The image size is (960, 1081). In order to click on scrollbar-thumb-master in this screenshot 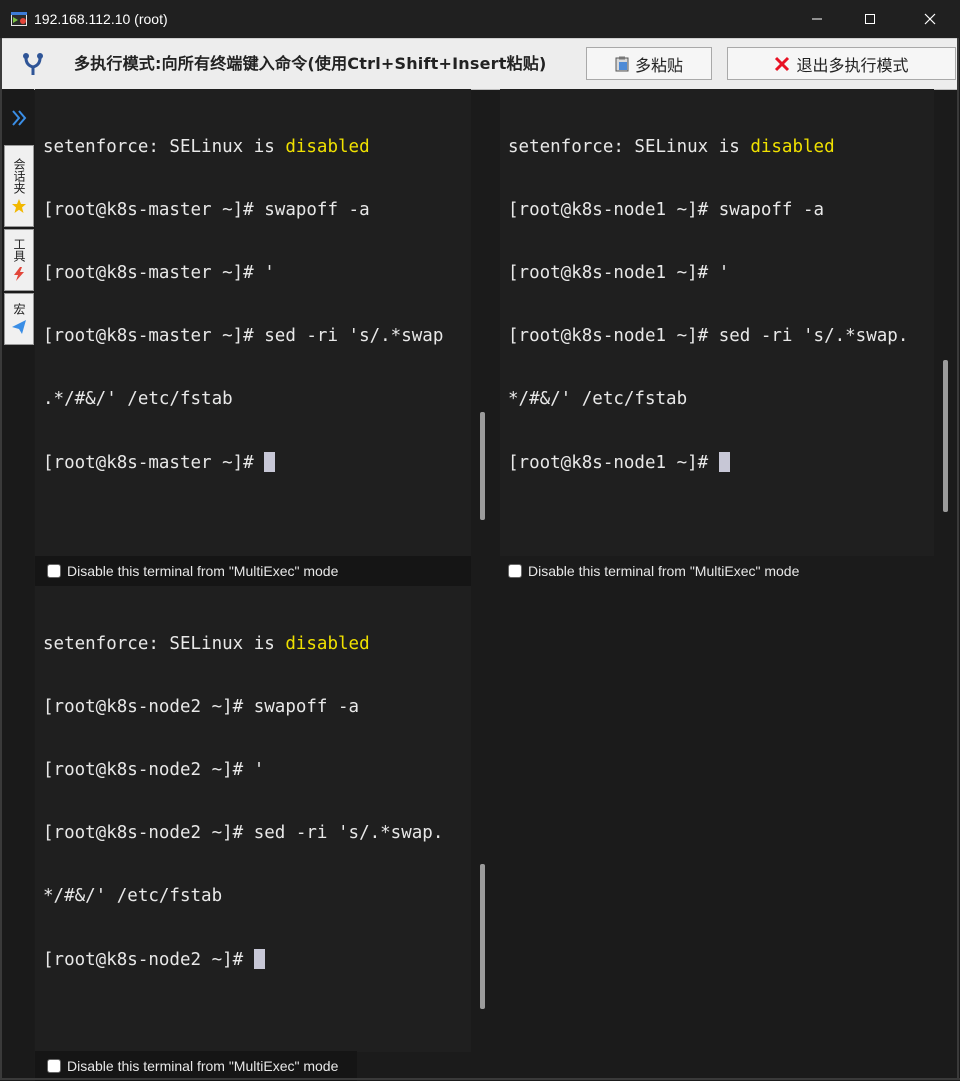, I will do `click(482, 466)`.